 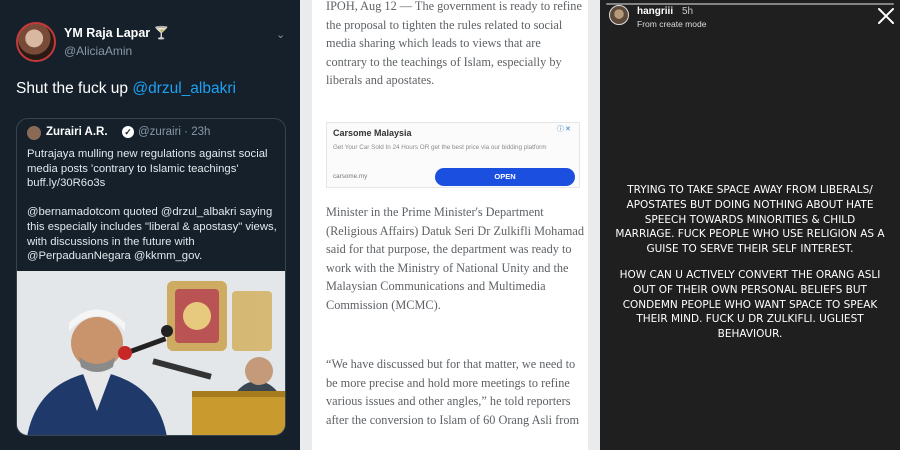 I want to click on podium, so click(x=238, y=413).